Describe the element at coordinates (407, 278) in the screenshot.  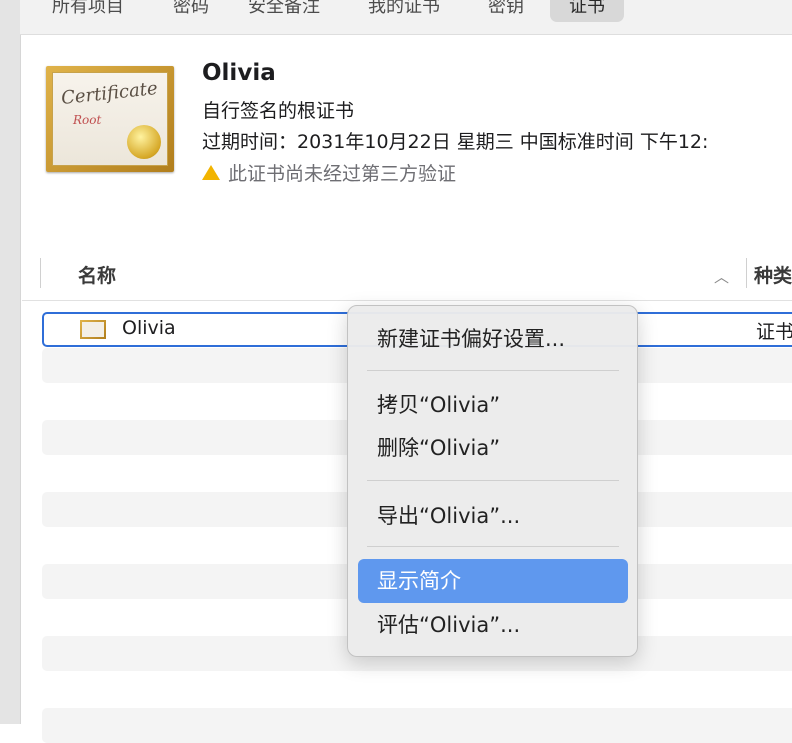
I see `table-header: 名称 ︿ 种类` at that location.